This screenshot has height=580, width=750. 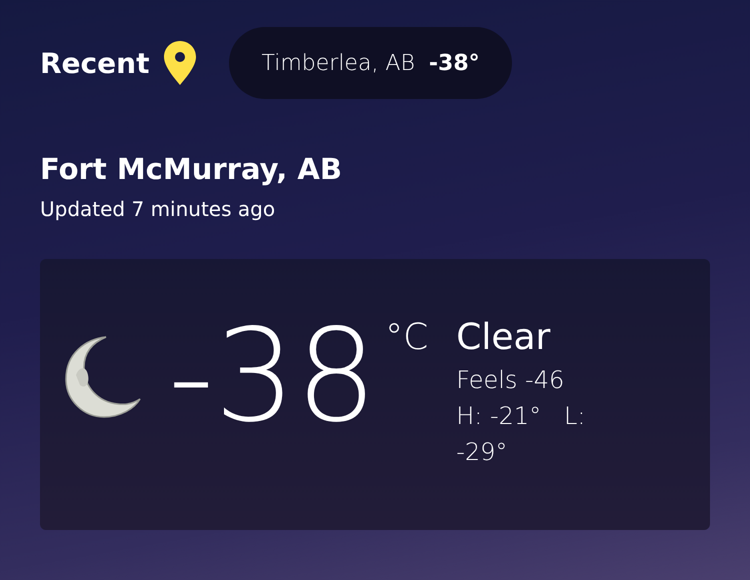 What do you see at coordinates (504, 338) in the screenshot?
I see `condition-text: Clear` at bounding box center [504, 338].